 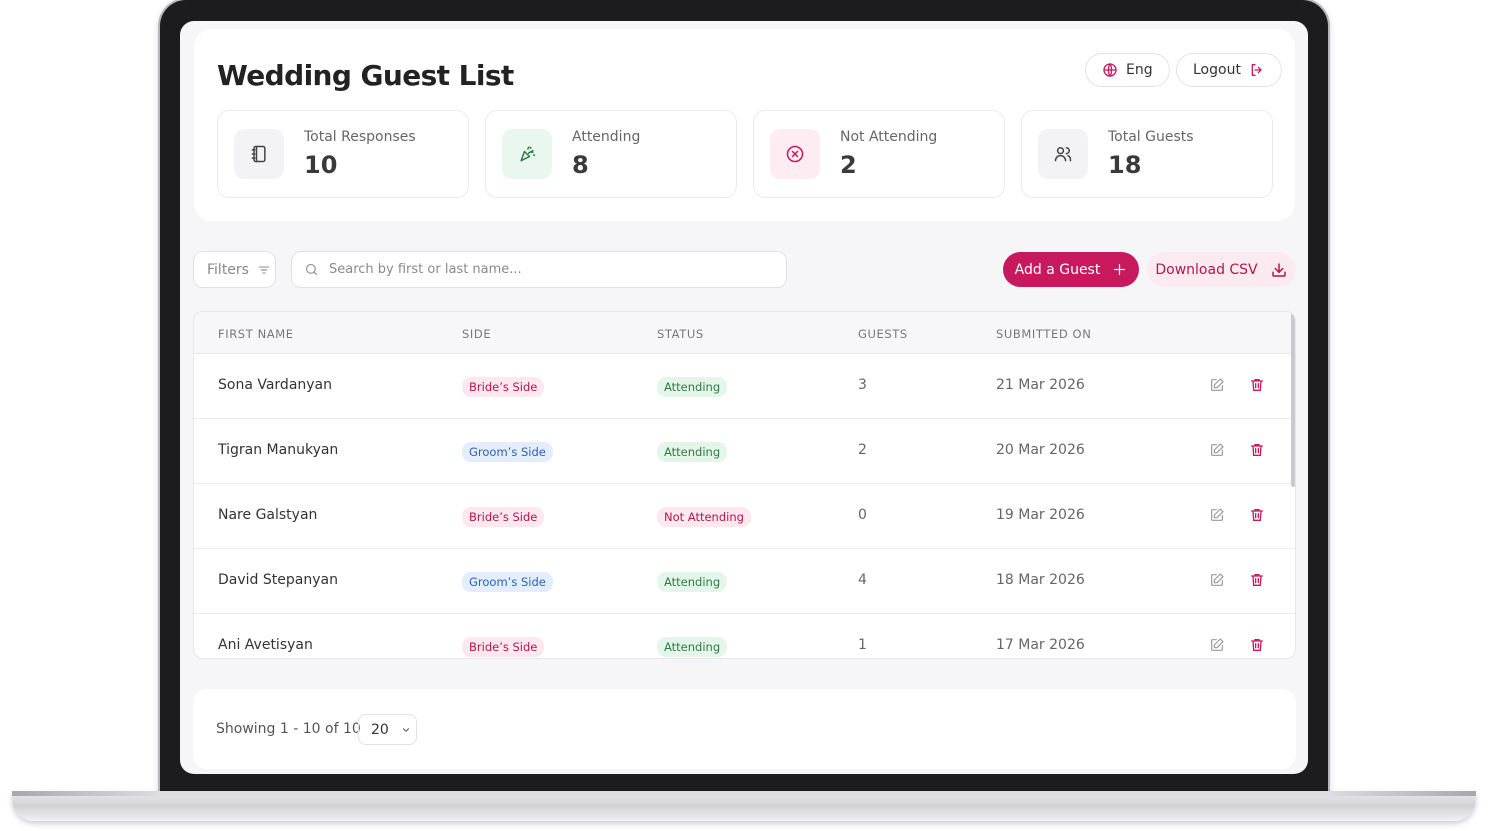 What do you see at coordinates (278, 580) in the screenshot?
I see `guest-name: David Stepanyan` at bounding box center [278, 580].